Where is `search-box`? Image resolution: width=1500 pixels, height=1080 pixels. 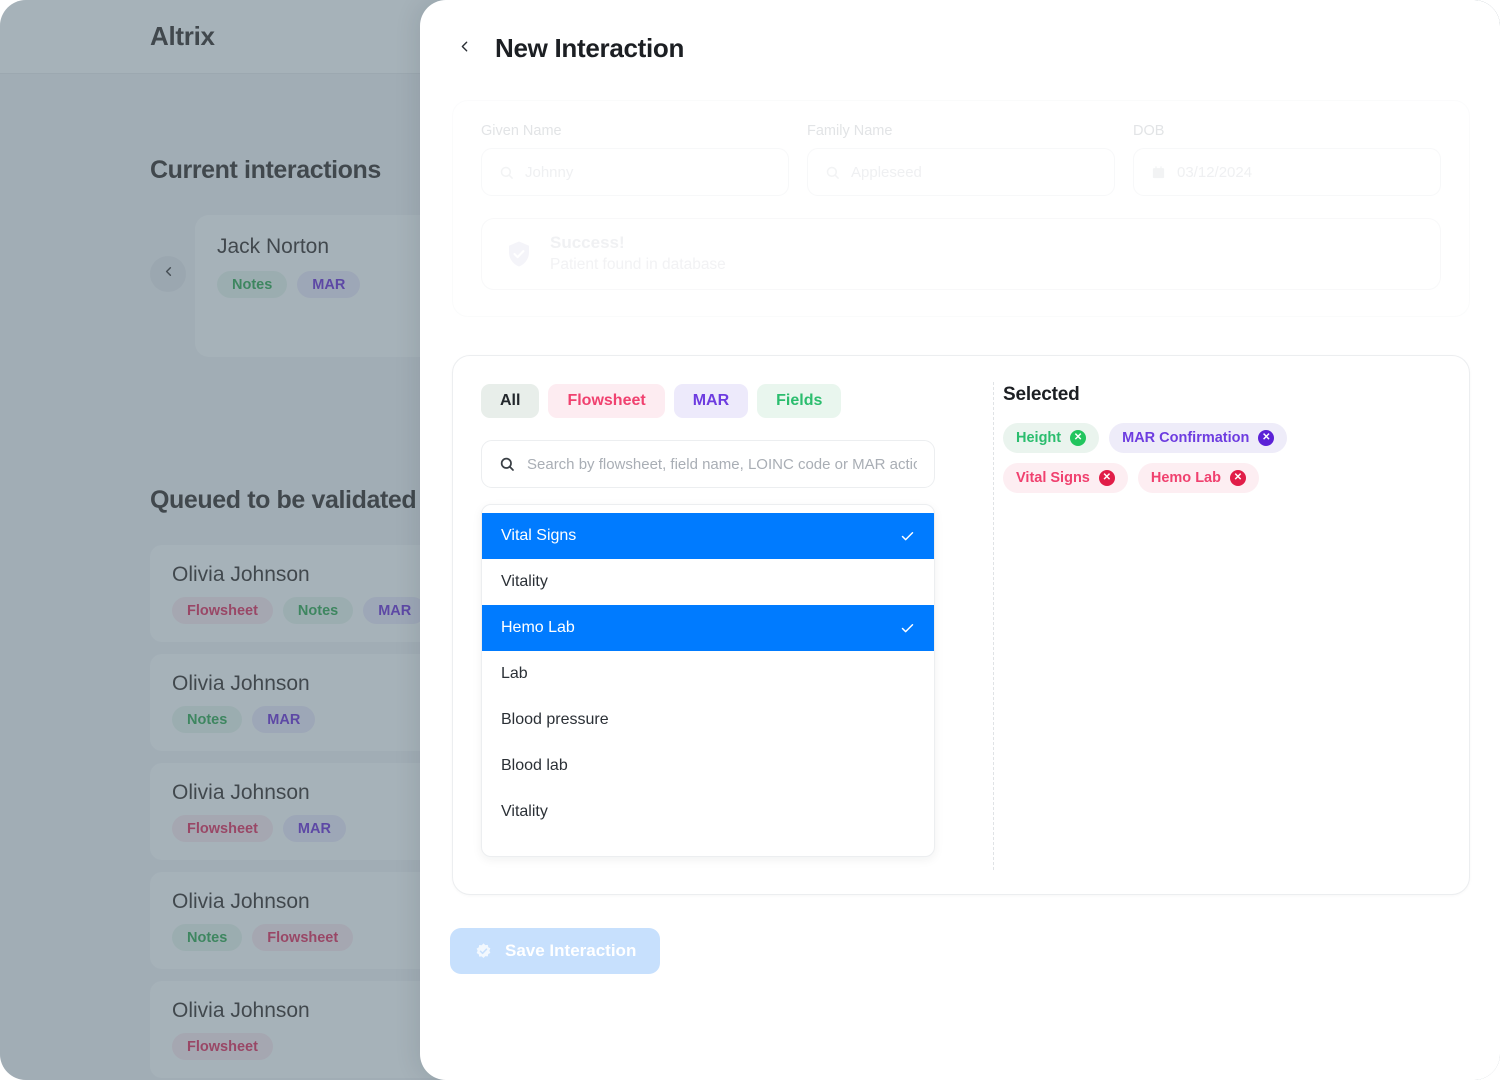 search-box is located at coordinates (708, 464).